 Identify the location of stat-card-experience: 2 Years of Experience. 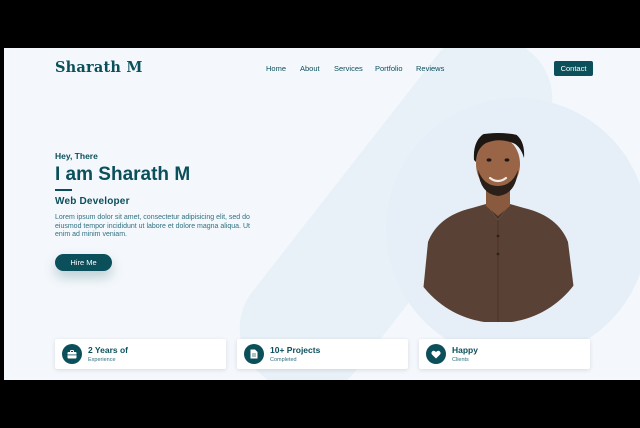
(140, 354).